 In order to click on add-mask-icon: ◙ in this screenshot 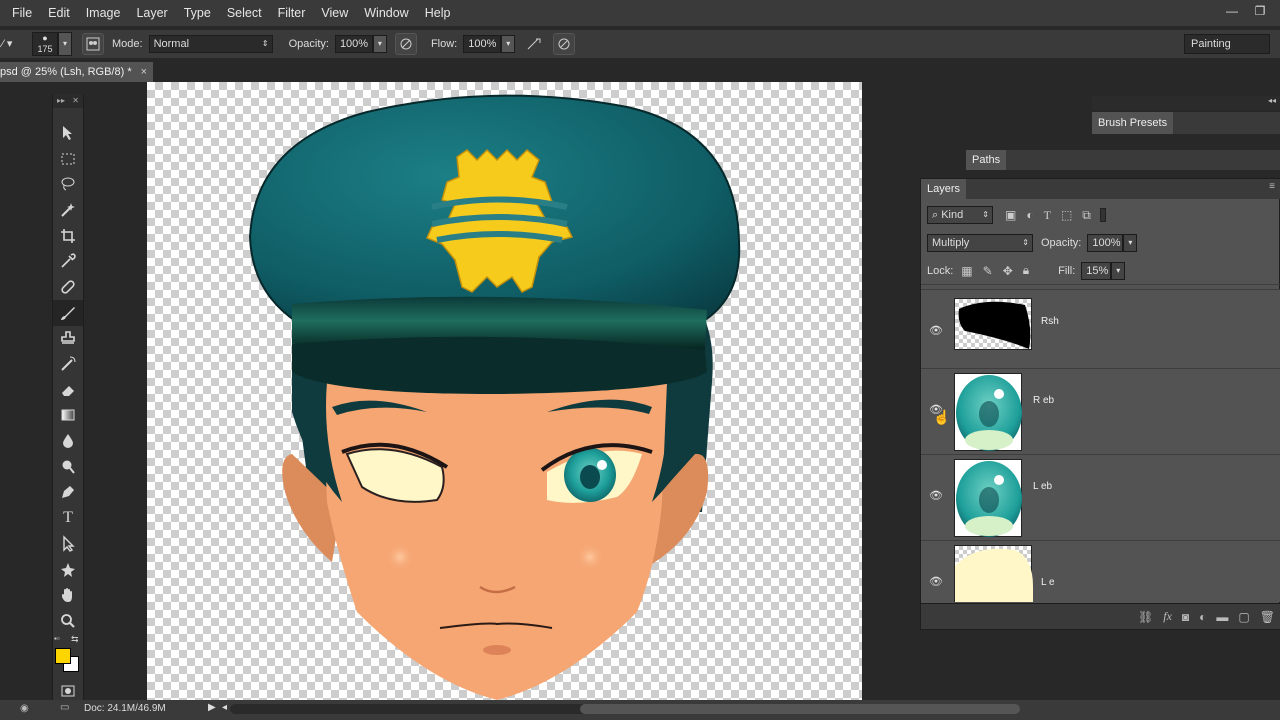, I will do `click(1185, 617)`.